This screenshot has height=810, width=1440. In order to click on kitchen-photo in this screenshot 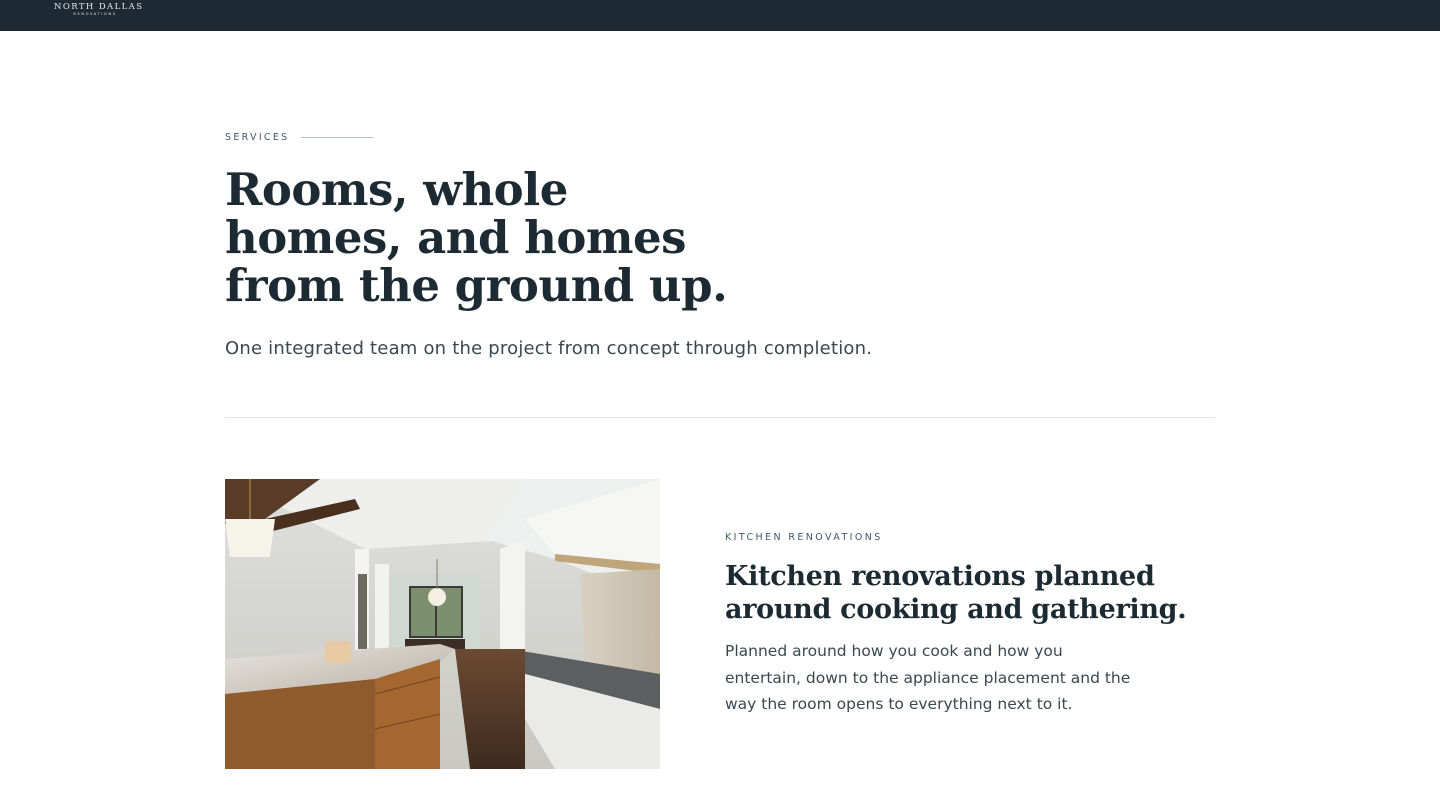, I will do `click(442, 624)`.